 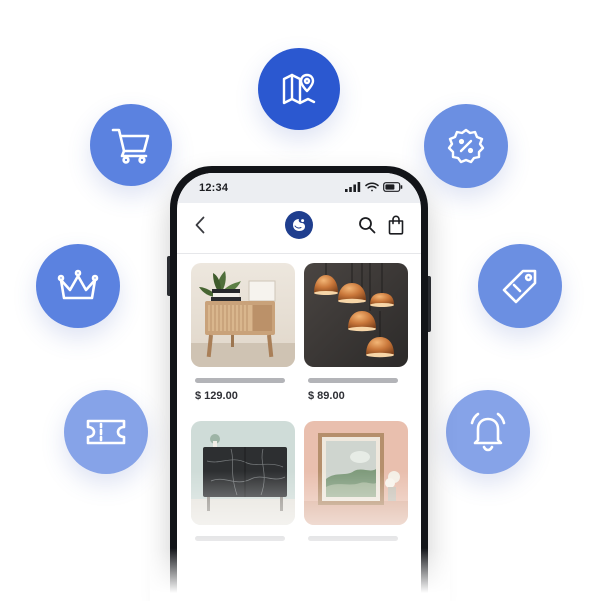 I want to click on feature-cart, so click(x=131, y=145).